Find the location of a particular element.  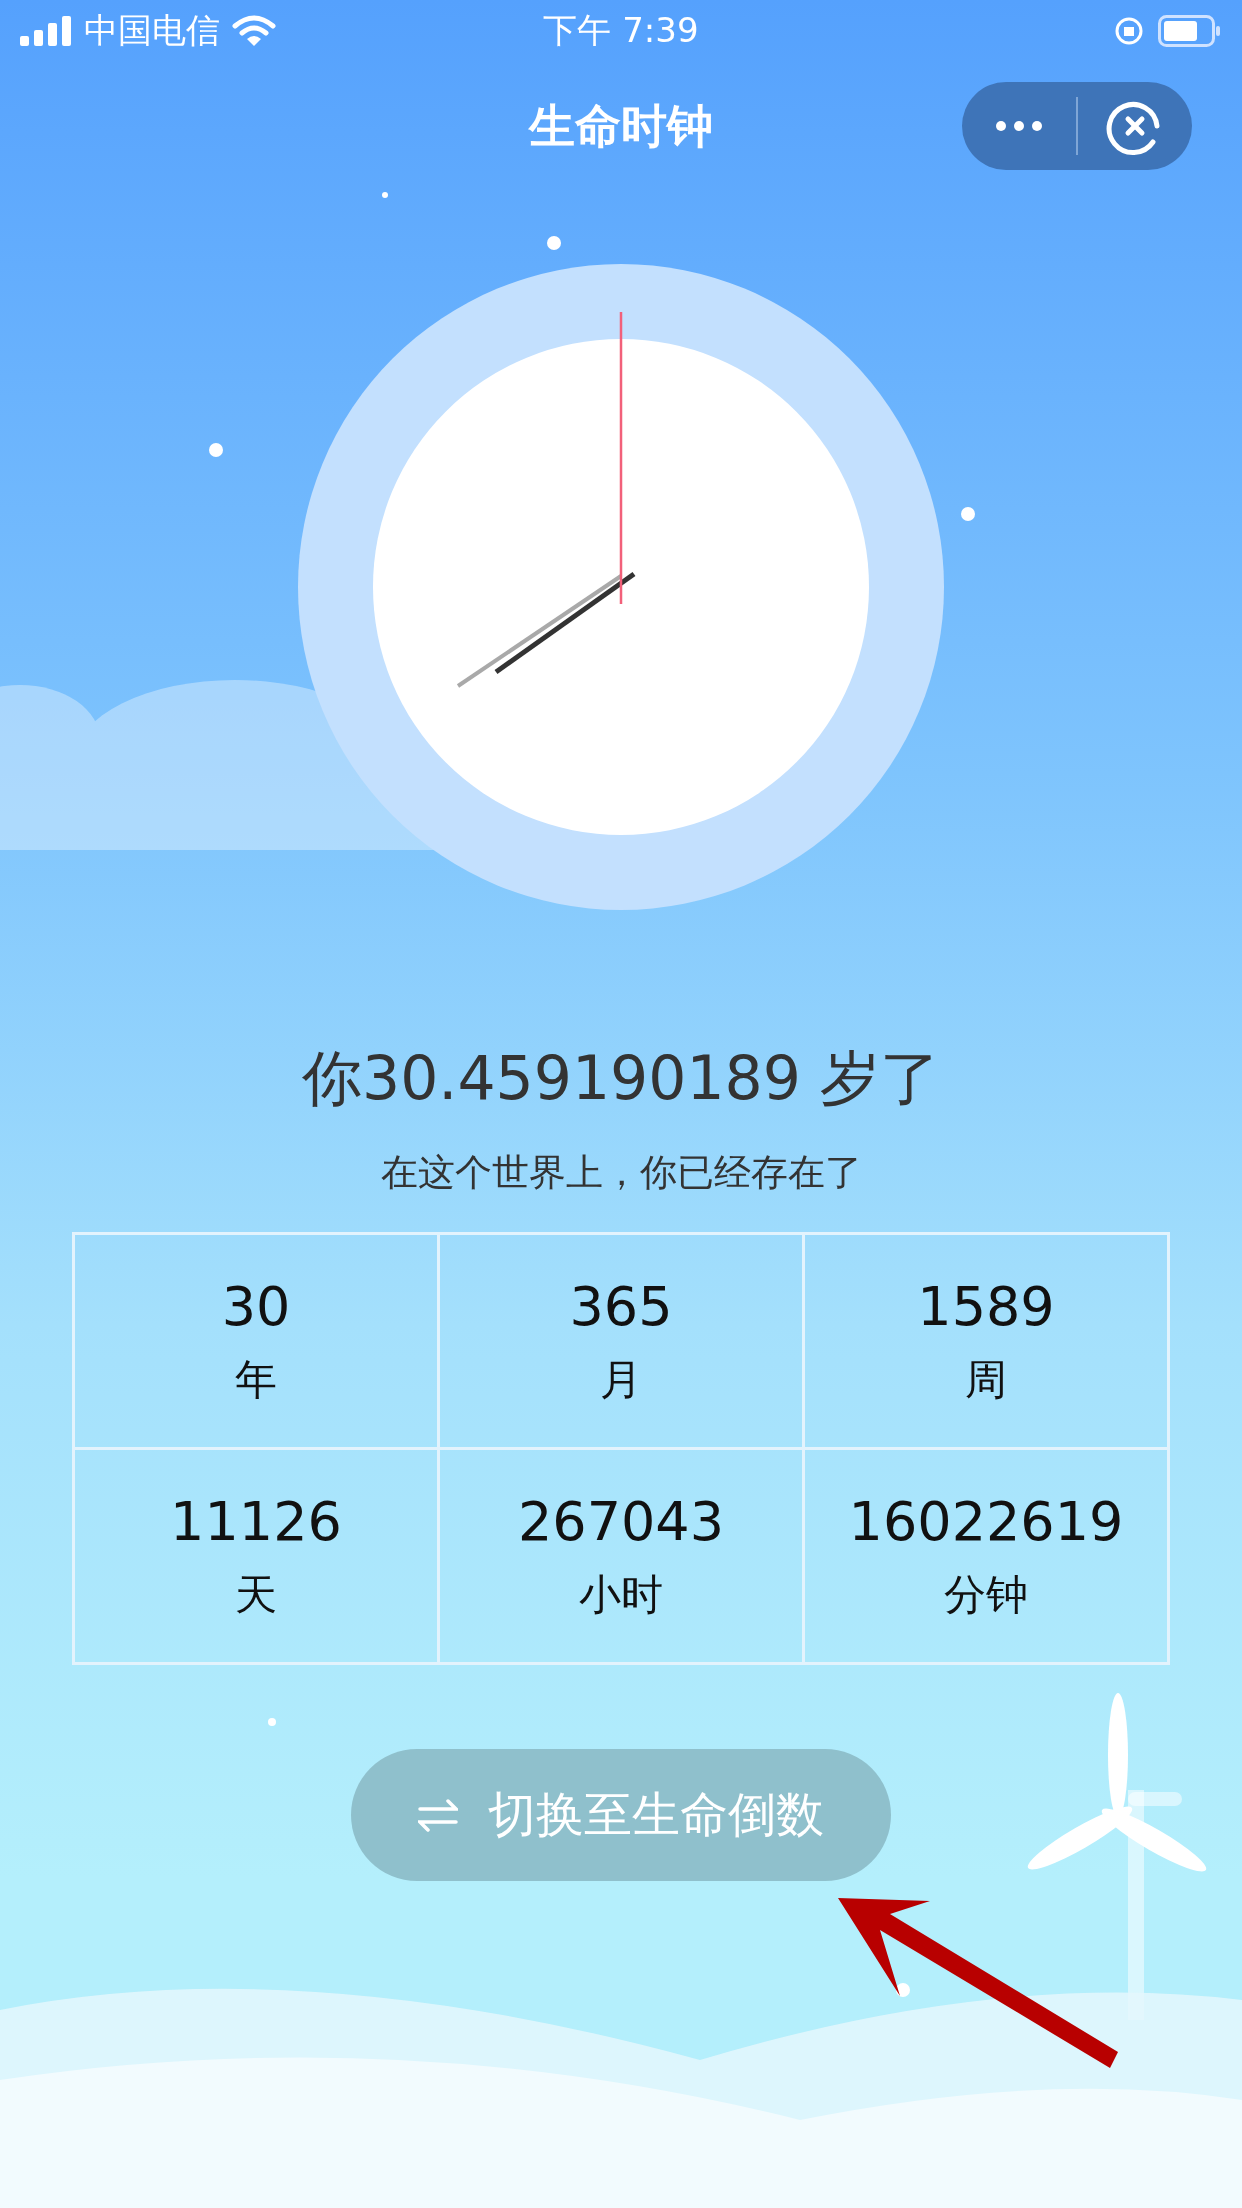

stat-unit: 周 is located at coordinates (986, 1379).